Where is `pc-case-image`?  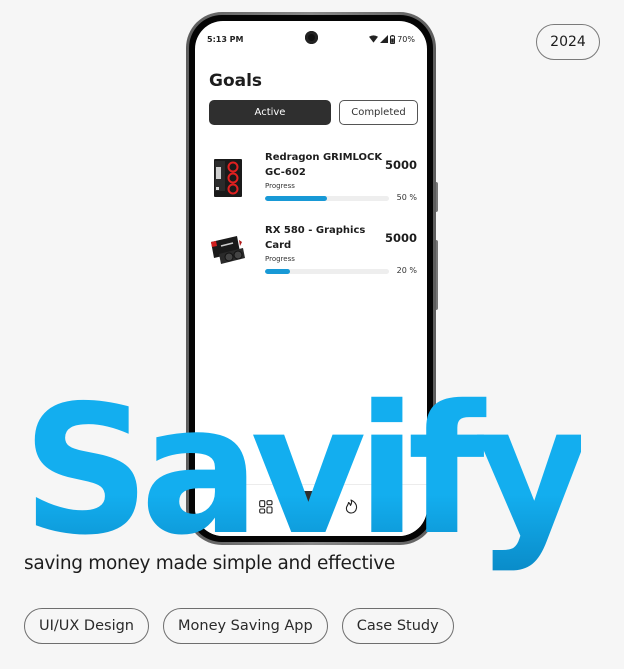
pc-case-image is located at coordinates (228, 178).